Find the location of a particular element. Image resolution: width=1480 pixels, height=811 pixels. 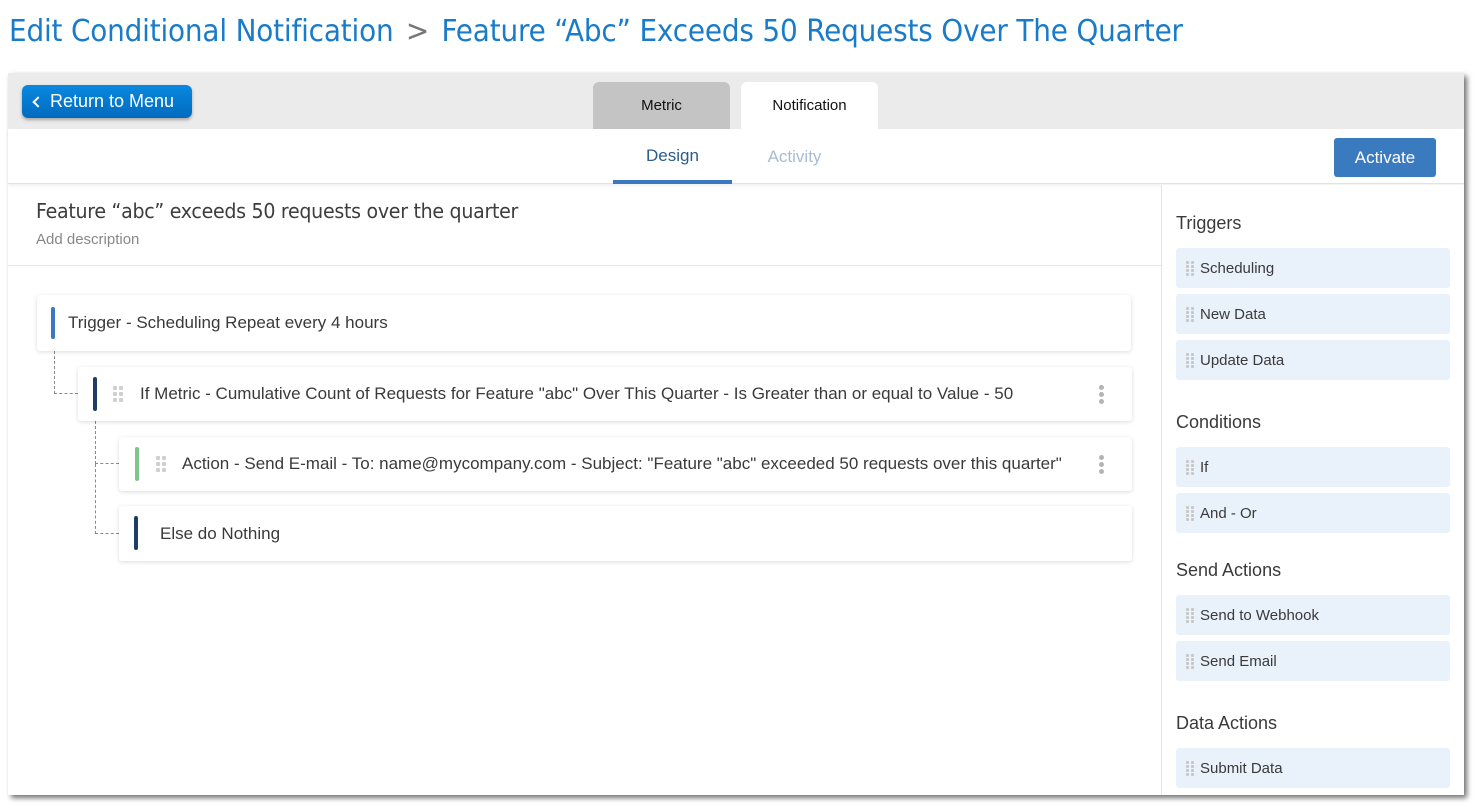

palette-item-update-data: Update Data is located at coordinates (1313, 360).